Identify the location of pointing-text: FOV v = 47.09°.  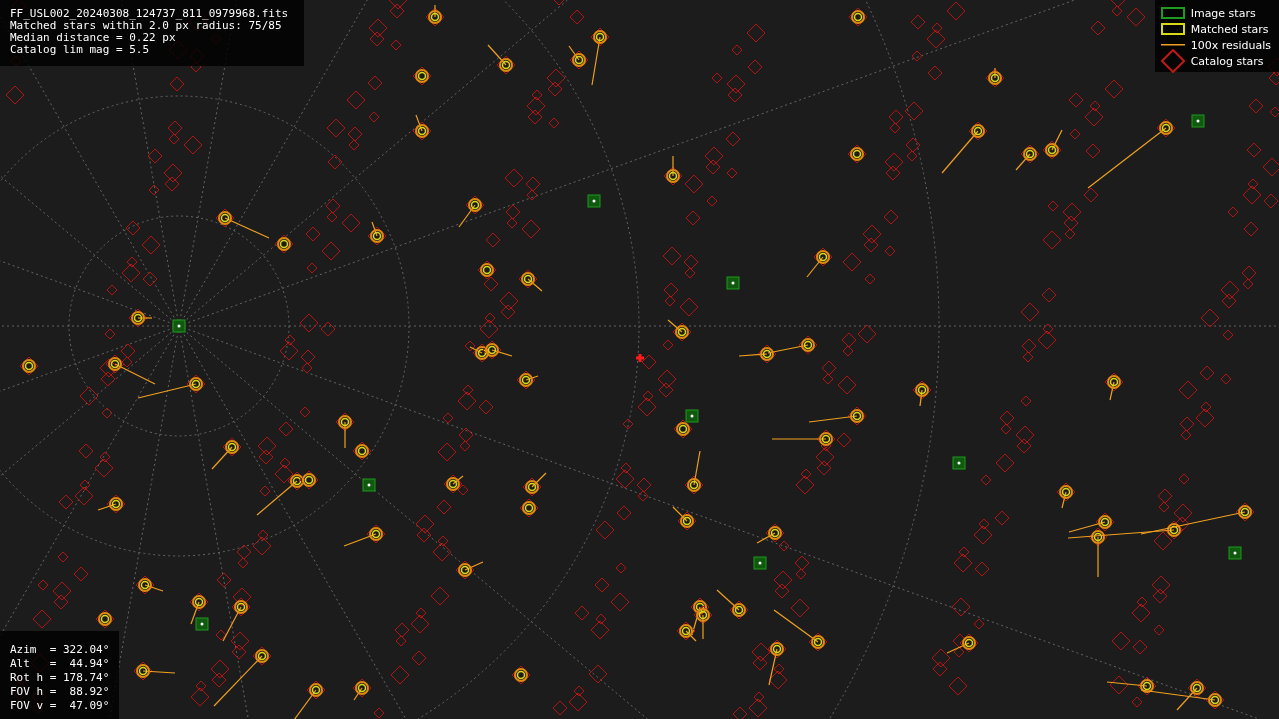
(60, 706).